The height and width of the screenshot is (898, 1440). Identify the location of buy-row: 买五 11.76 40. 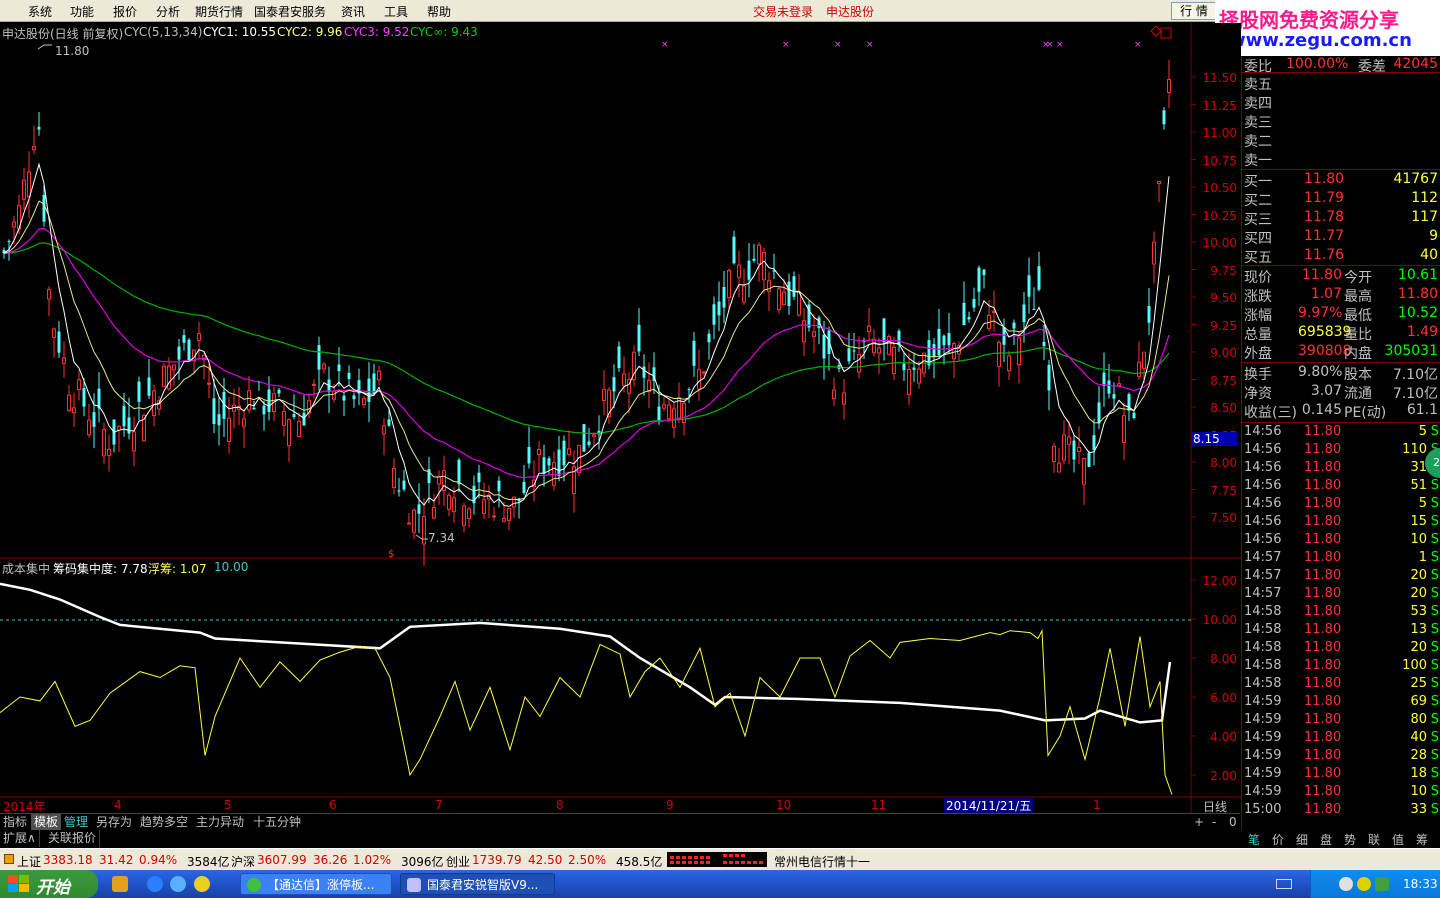
(1341, 256).